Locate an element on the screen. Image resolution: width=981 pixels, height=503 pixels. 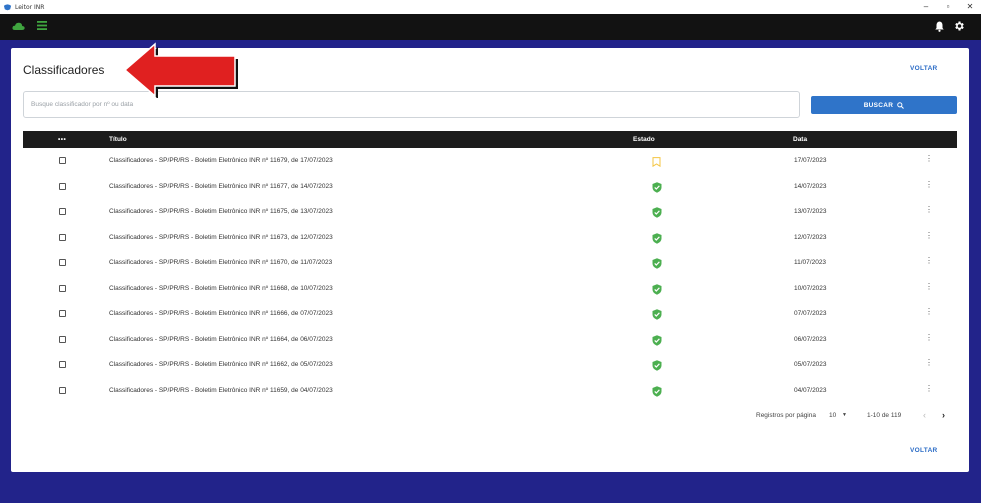
column-header-date: Data is located at coordinates (800, 139).